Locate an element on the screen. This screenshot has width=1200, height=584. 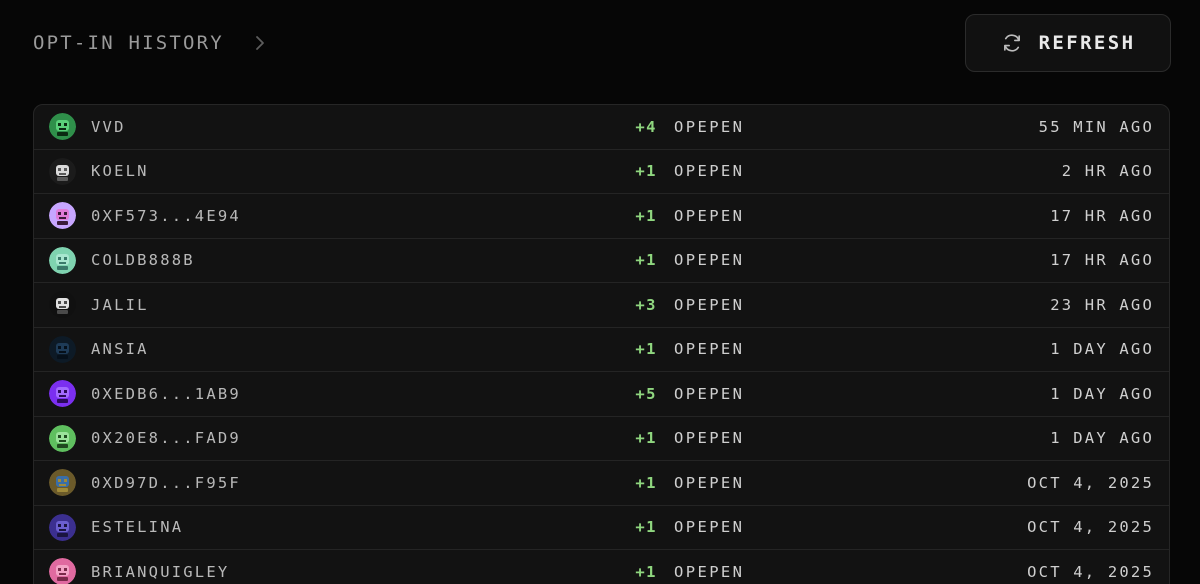
history-row: 0XF573...4E94 +1 OPEPEN 17 HR AGO is located at coordinates (601, 216).